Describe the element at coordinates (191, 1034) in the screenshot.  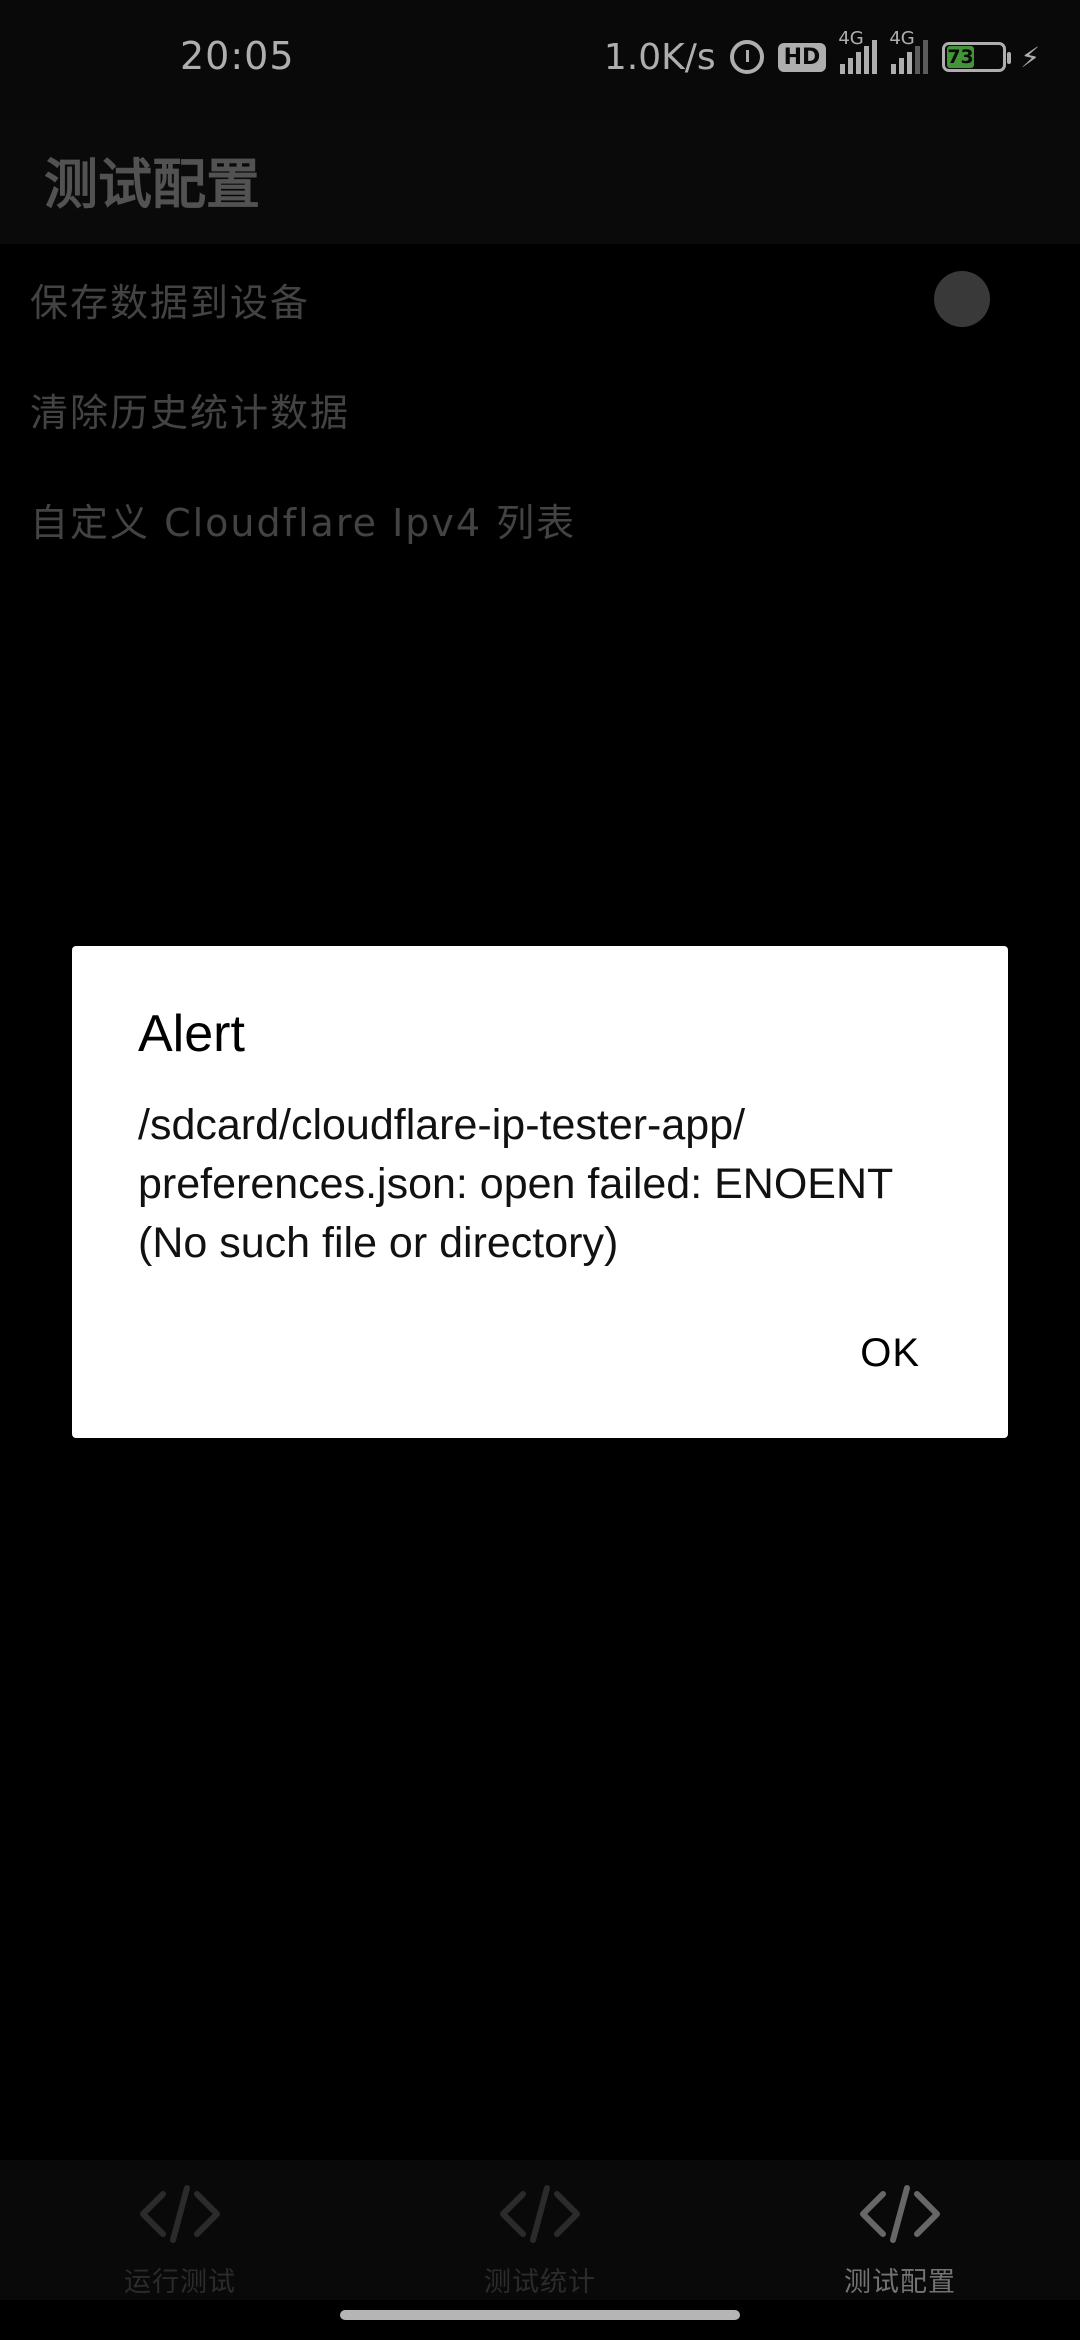
I see `dialog-title: Alert` at that location.